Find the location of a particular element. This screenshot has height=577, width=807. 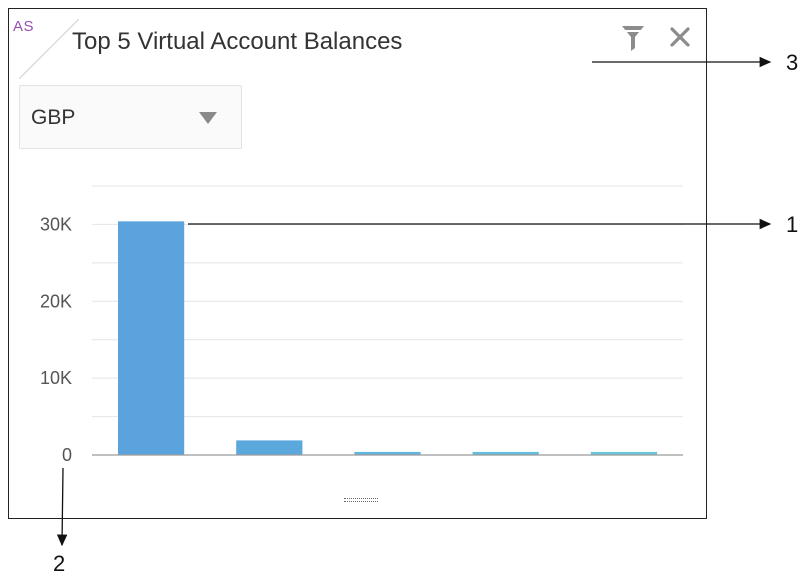

callout-label-3: 3 is located at coordinates (792, 62).